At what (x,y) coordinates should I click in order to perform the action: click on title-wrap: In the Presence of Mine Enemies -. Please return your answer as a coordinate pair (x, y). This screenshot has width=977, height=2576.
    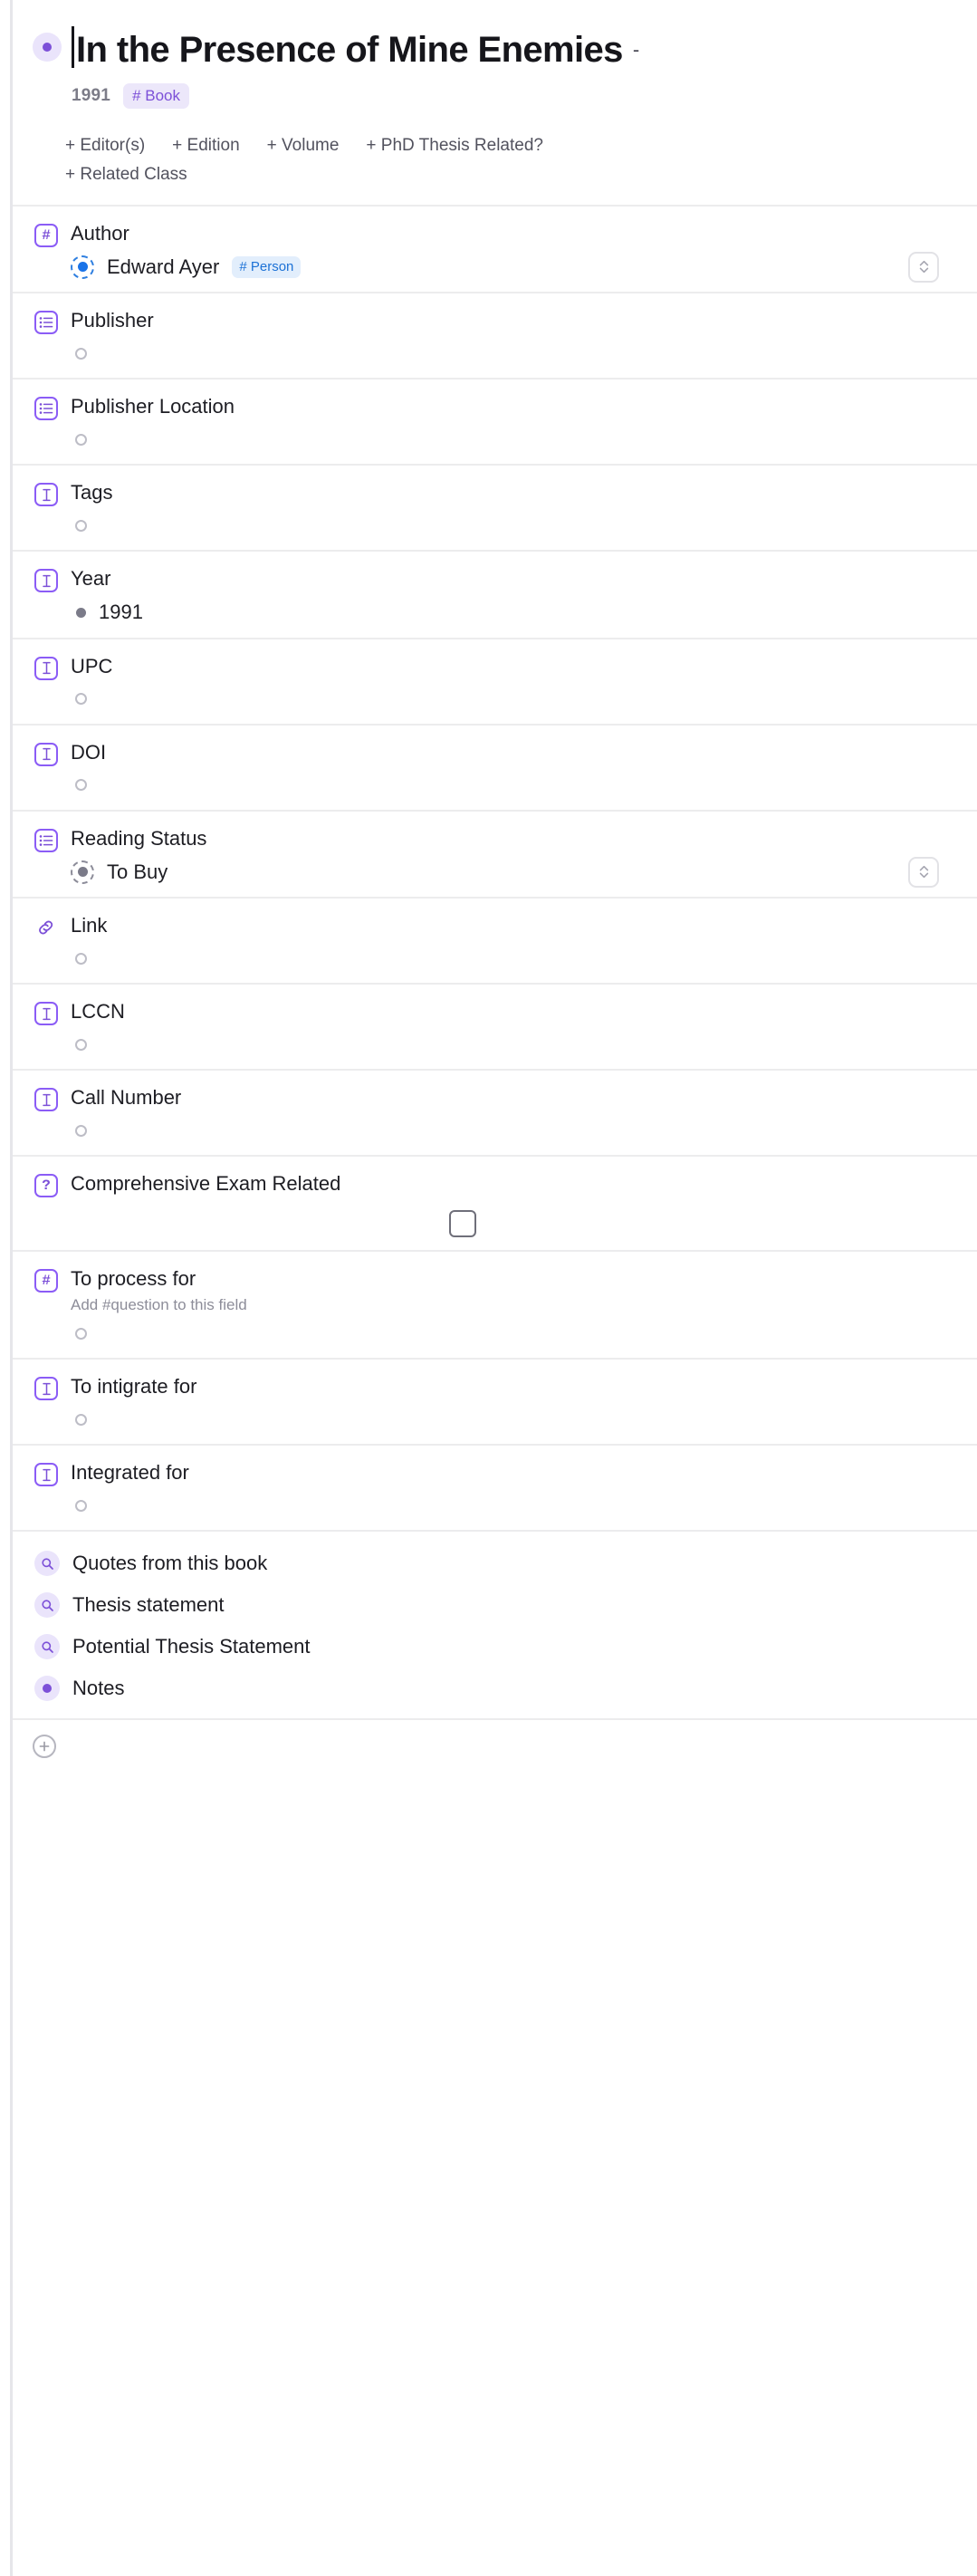
    Looking at the image, I should click on (515, 45).